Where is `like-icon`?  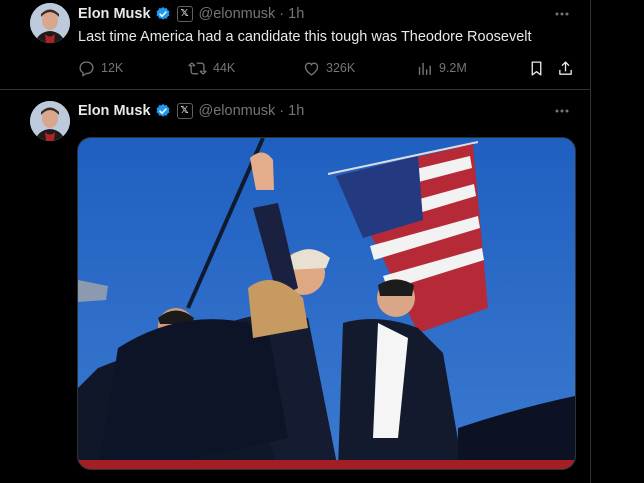 like-icon is located at coordinates (311, 69).